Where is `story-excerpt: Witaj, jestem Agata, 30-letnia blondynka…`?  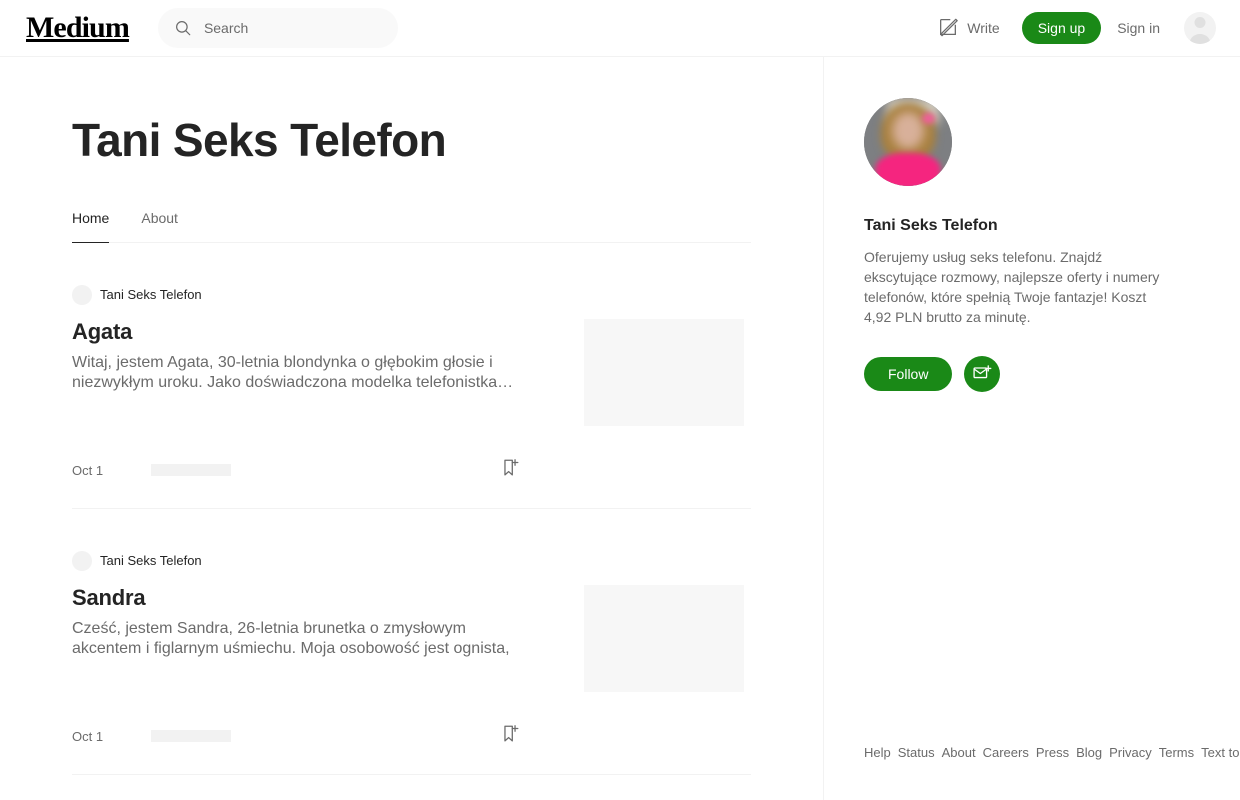 story-excerpt: Witaj, jestem Agata, 30-letnia blondynka… is located at coordinates (293, 372).